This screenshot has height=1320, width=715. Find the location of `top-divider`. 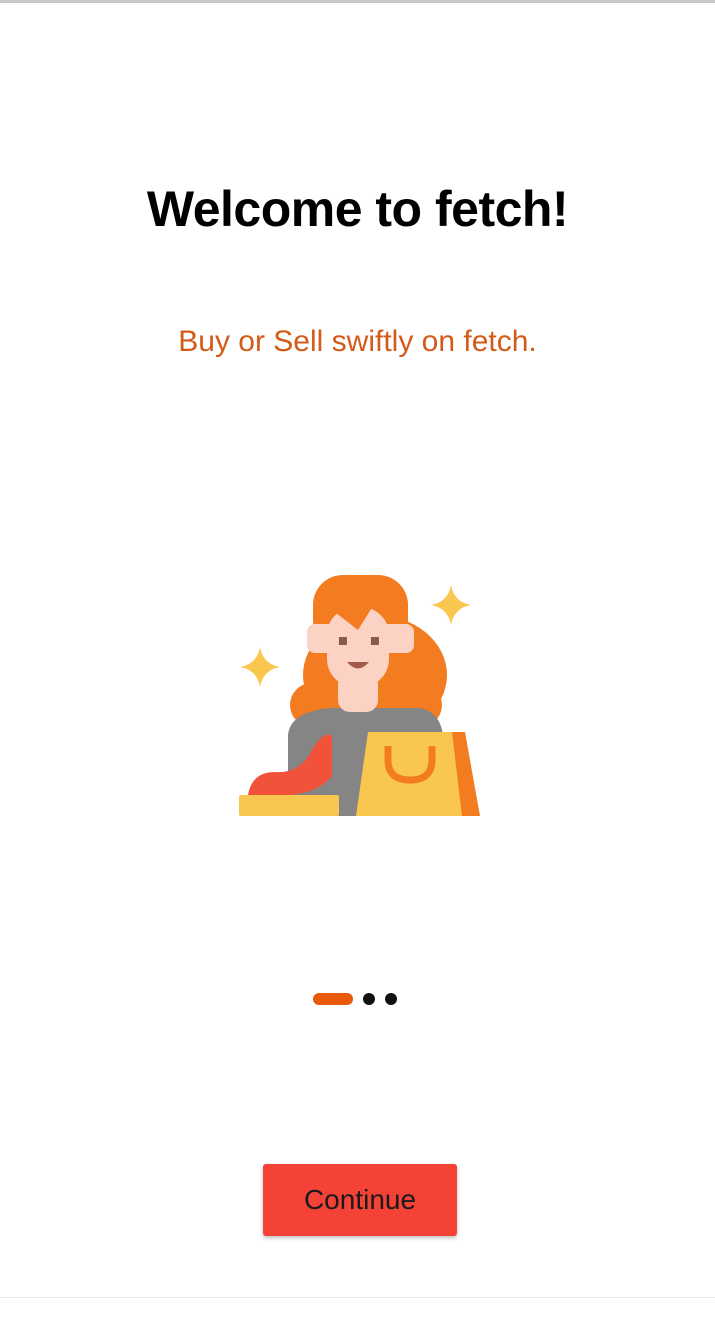

top-divider is located at coordinates (357, 1).